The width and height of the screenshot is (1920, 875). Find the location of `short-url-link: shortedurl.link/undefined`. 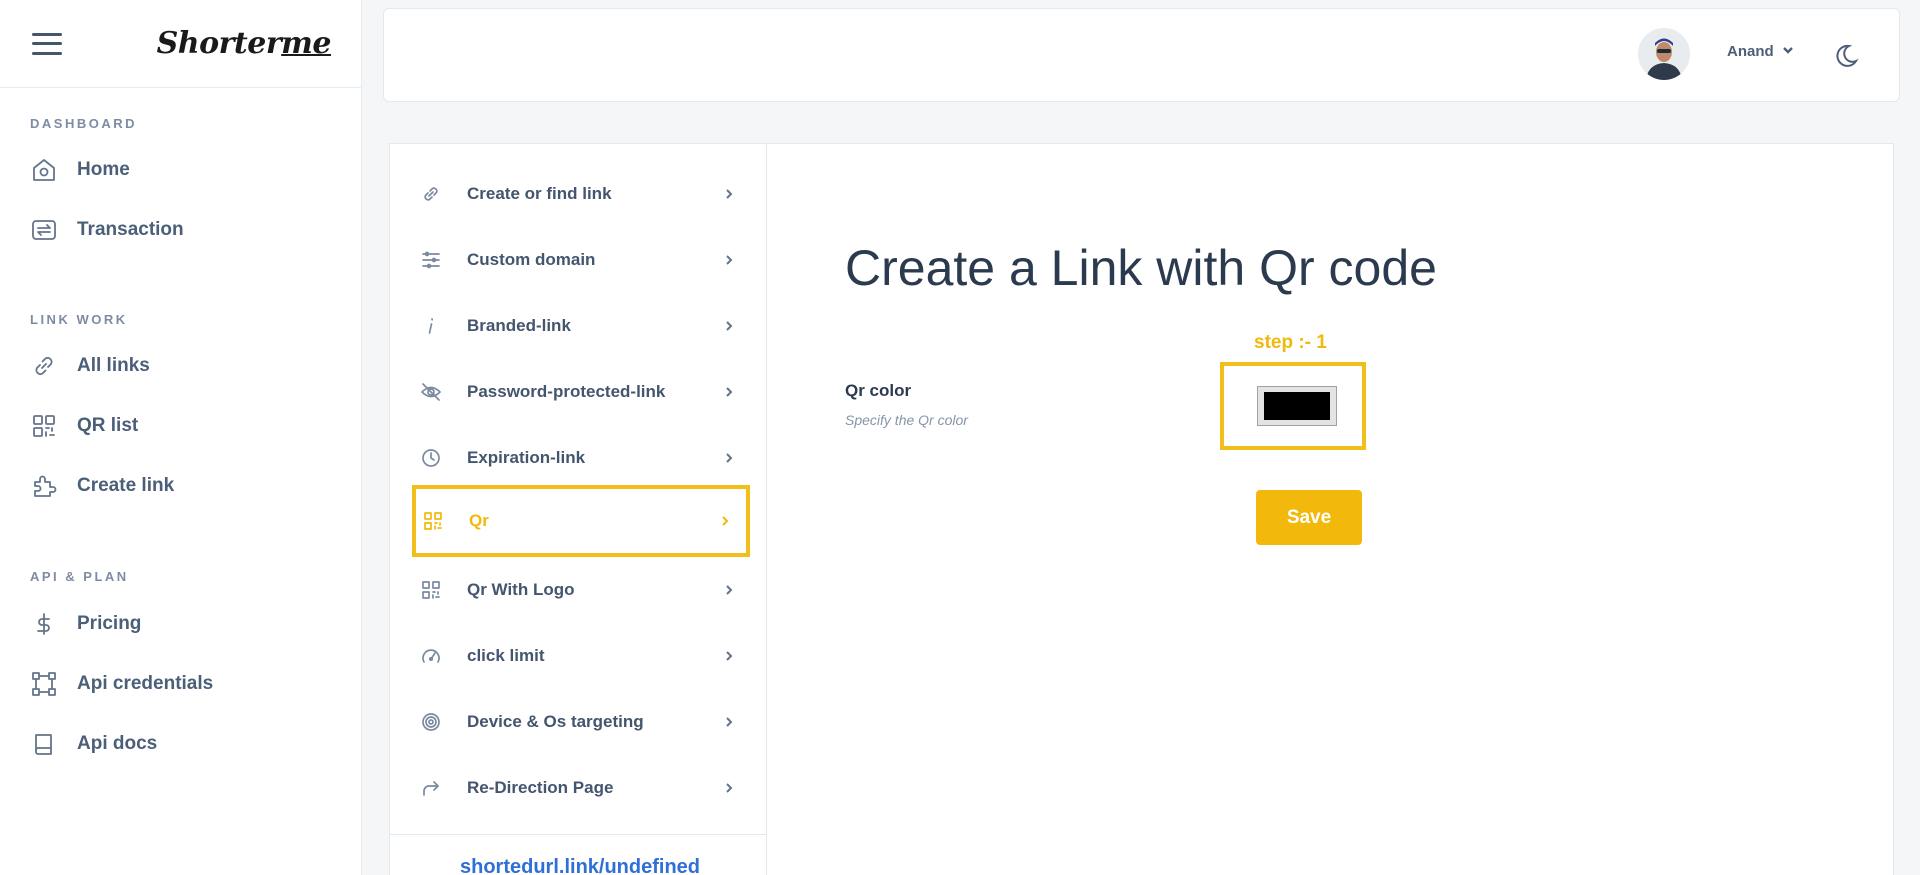

short-url-link: shortedurl.link/undefined is located at coordinates (580, 865).